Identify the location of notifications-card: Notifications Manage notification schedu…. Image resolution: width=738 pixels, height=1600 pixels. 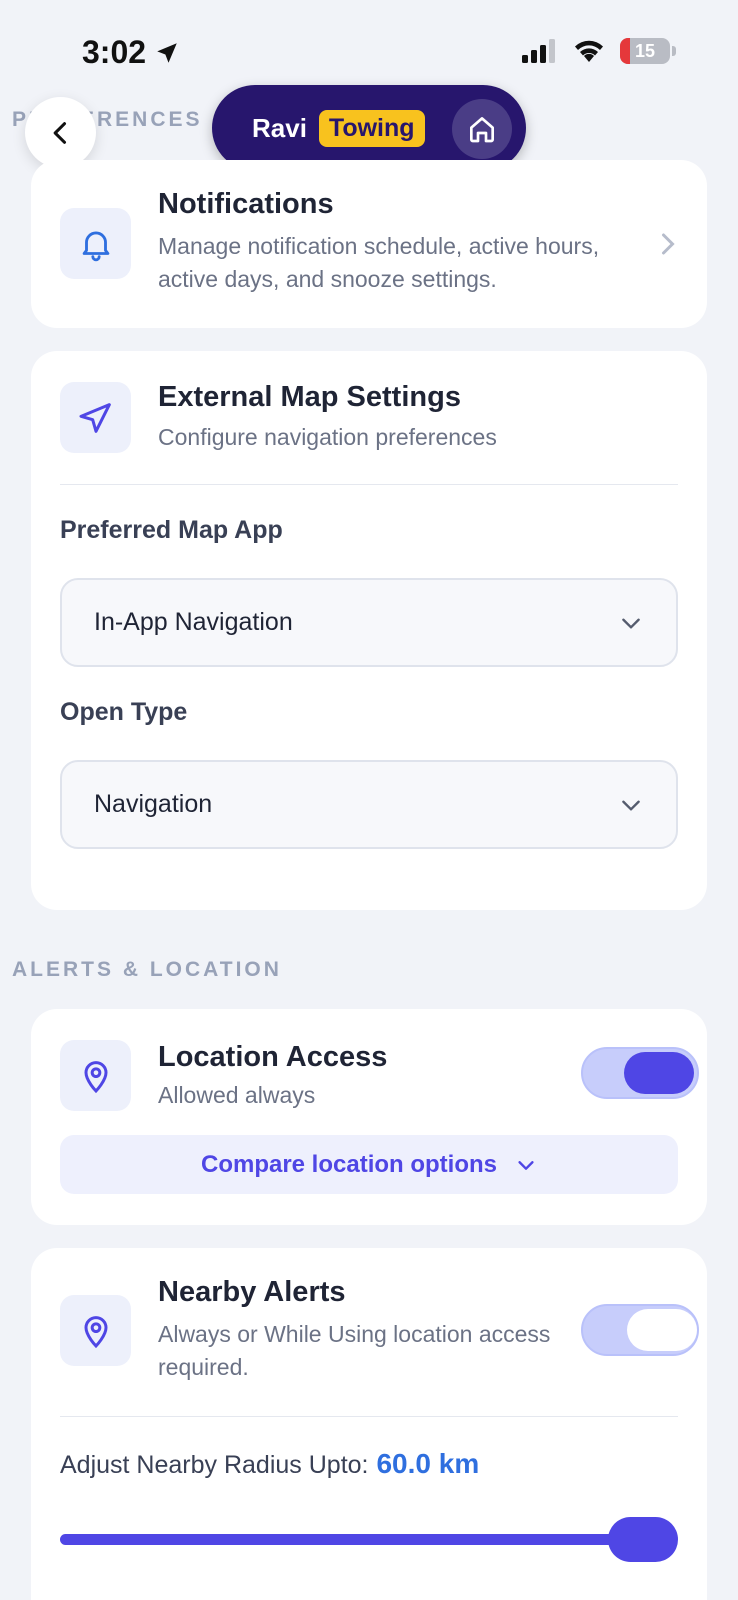
(369, 244).